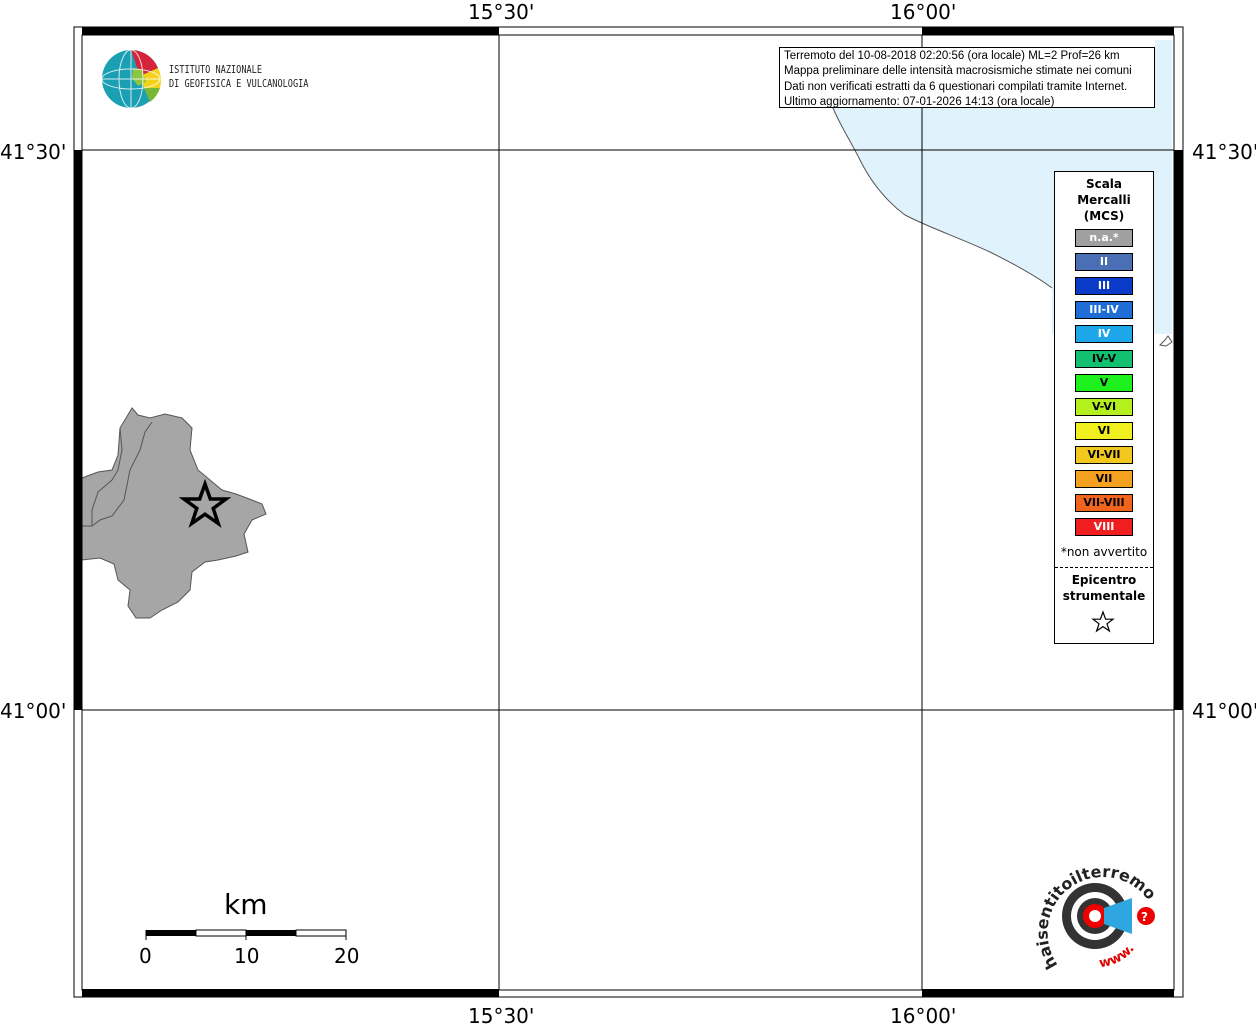 This screenshot has width=1256, height=1028. Describe the element at coordinates (1104, 430) in the screenshot. I see `legend-swatch: VI` at that location.